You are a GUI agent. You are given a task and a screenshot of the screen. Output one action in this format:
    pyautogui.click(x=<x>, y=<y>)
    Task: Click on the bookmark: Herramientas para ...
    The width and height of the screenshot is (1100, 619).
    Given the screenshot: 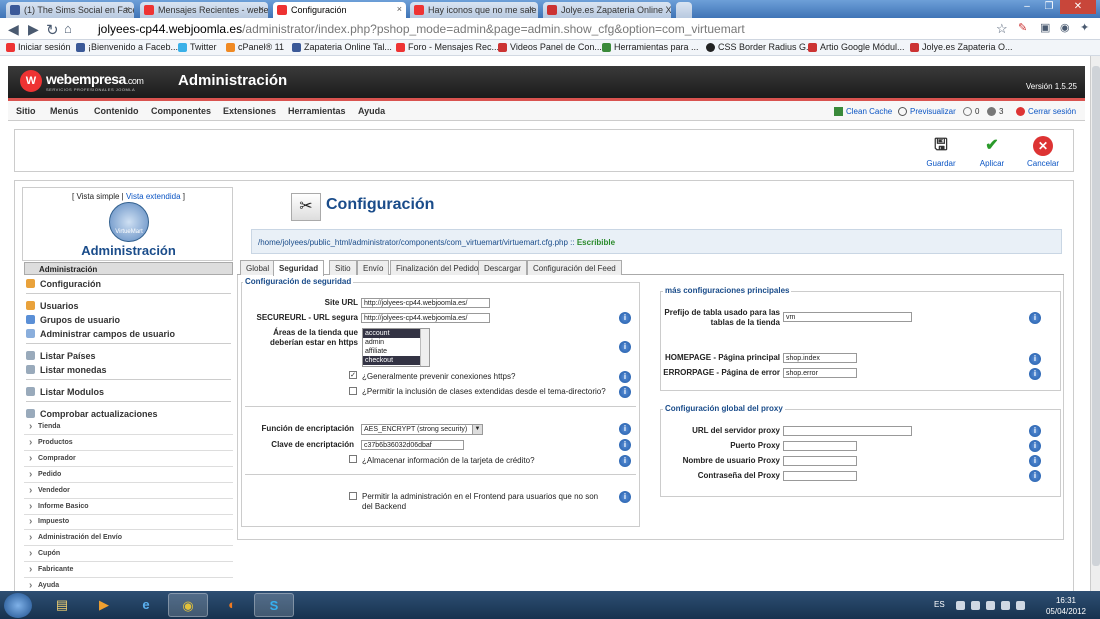 What is the action you would take?
    pyautogui.click(x=650, y=47)
    